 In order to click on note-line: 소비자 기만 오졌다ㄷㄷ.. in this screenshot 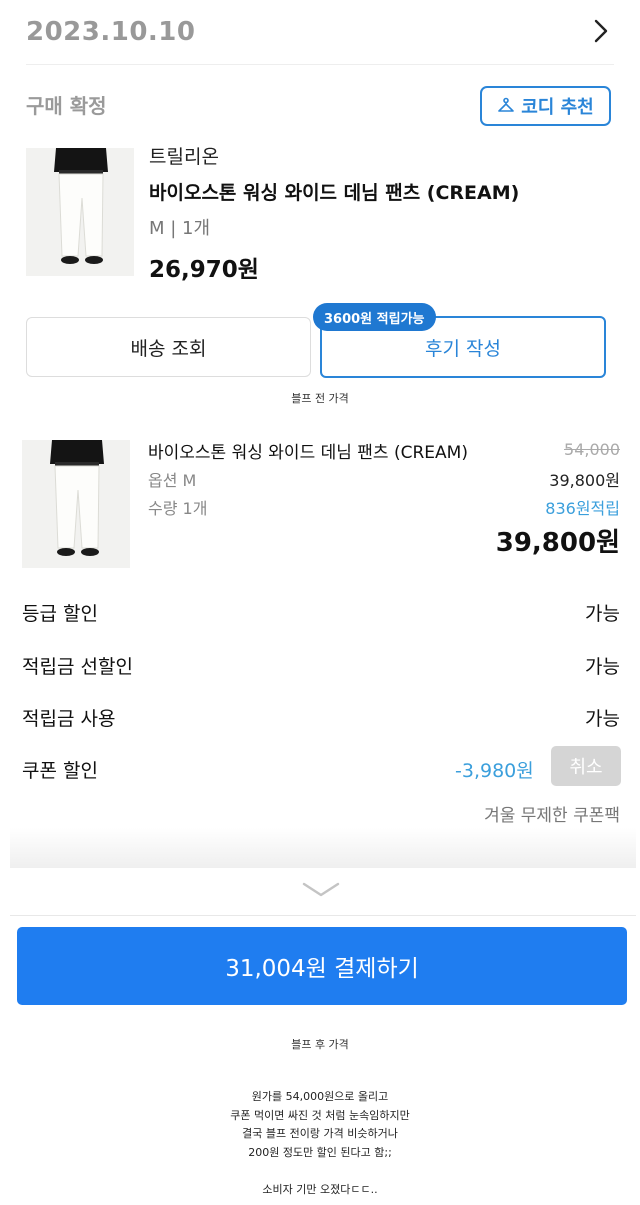, I will do `click(320, 1189)`.